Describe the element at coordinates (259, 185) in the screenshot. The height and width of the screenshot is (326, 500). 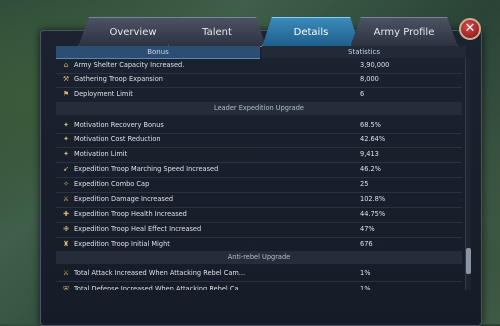
I see `list-item: ✧ Expedition Combo Cap 25` at that location.